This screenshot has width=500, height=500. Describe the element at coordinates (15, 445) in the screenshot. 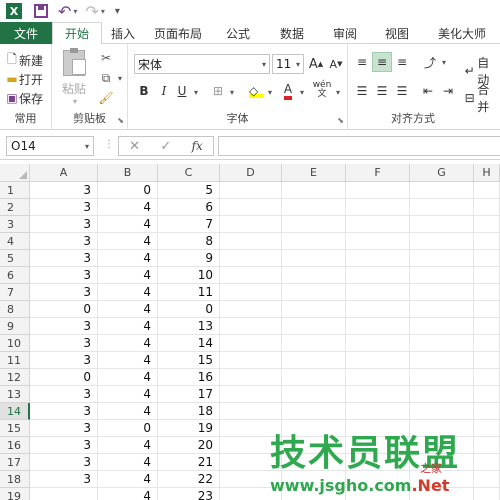

I see `row-header: 16` at that location.